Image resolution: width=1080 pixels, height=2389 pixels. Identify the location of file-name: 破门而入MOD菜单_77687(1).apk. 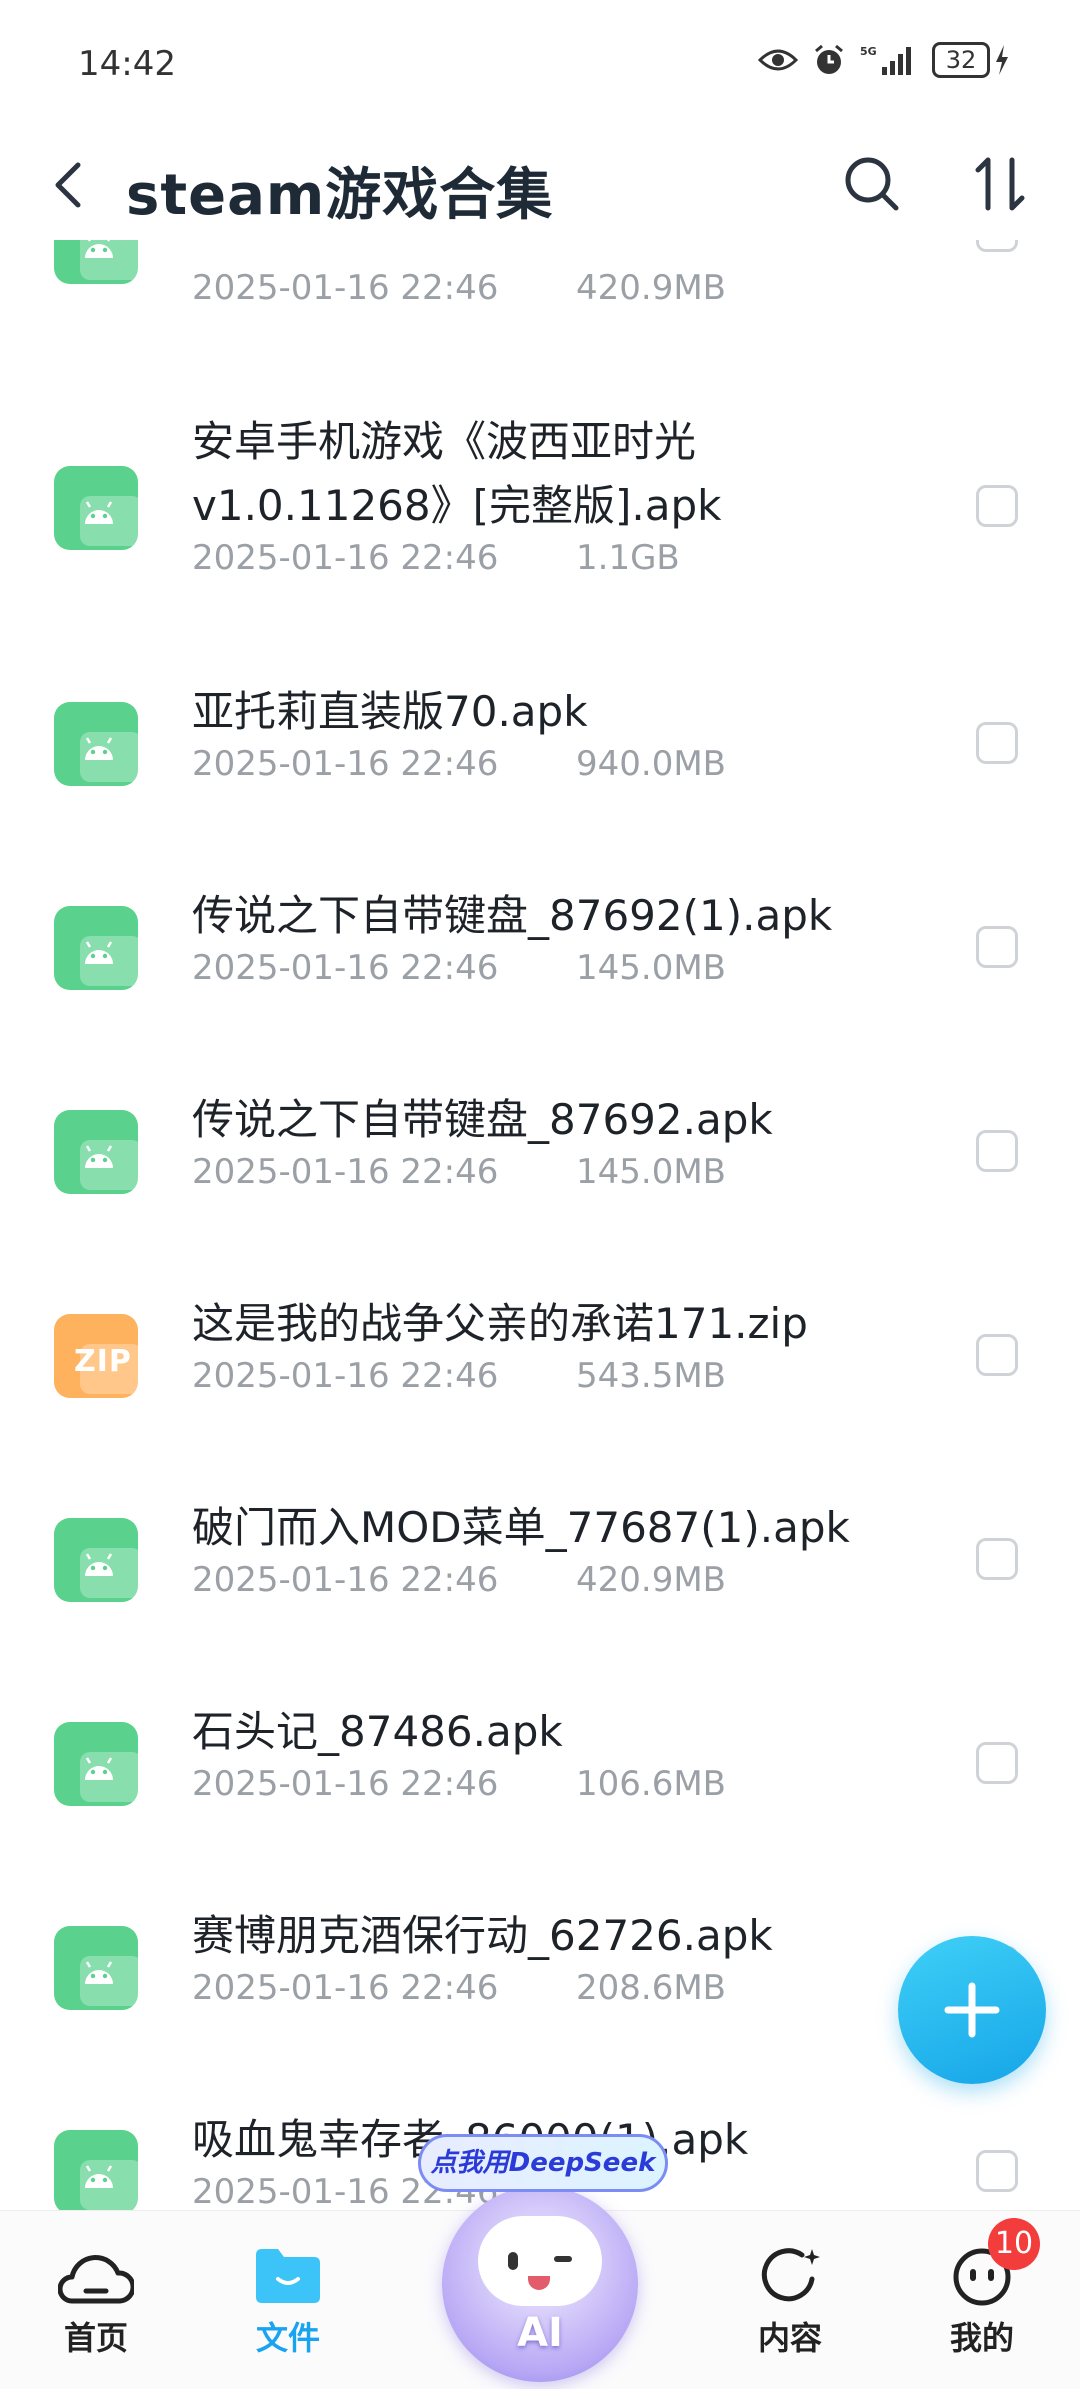
(521, 1527).